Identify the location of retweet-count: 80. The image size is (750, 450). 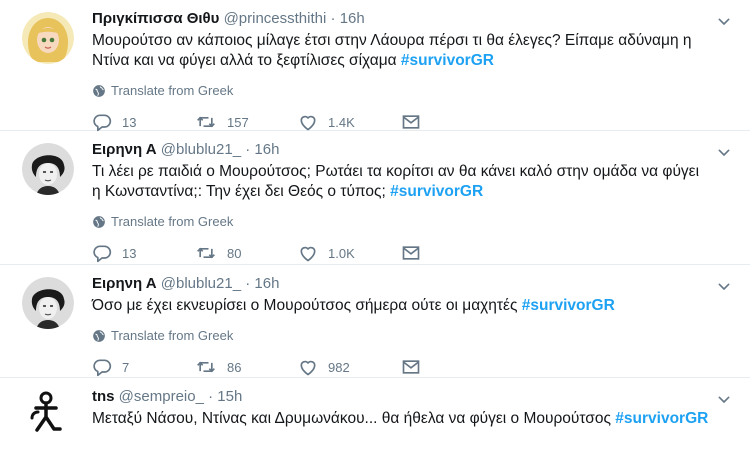
(234, 253).